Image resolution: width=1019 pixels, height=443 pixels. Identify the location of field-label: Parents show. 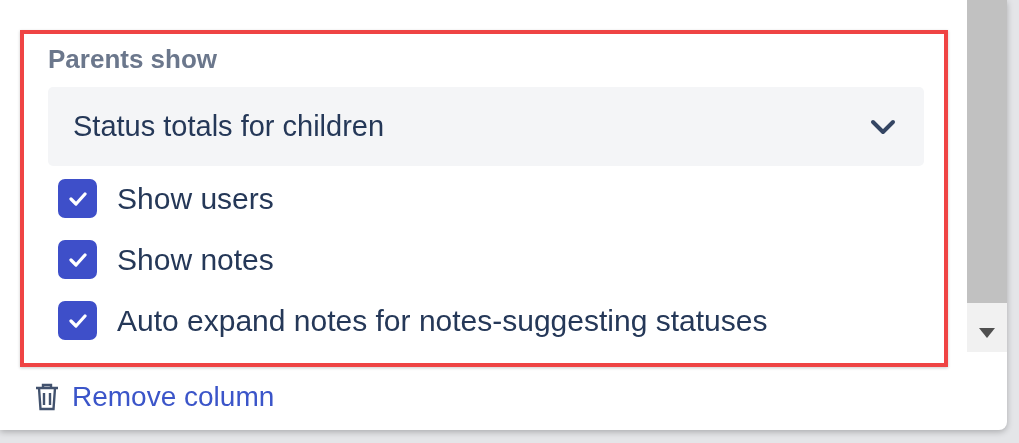
(133, 59).